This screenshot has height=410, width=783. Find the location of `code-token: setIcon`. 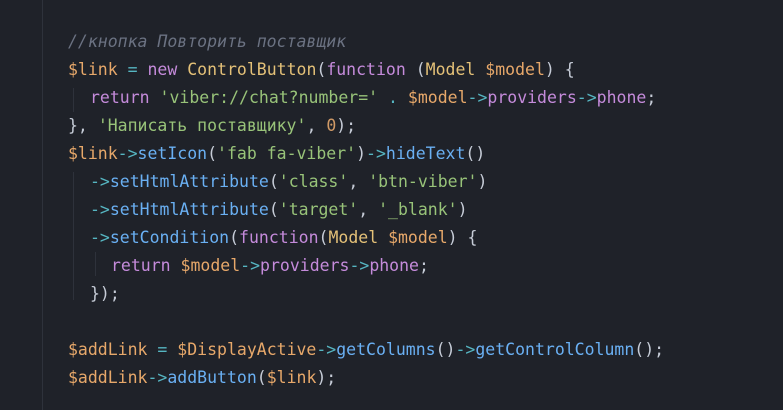

code-token: setIcon is located at coordinates (172, 153).